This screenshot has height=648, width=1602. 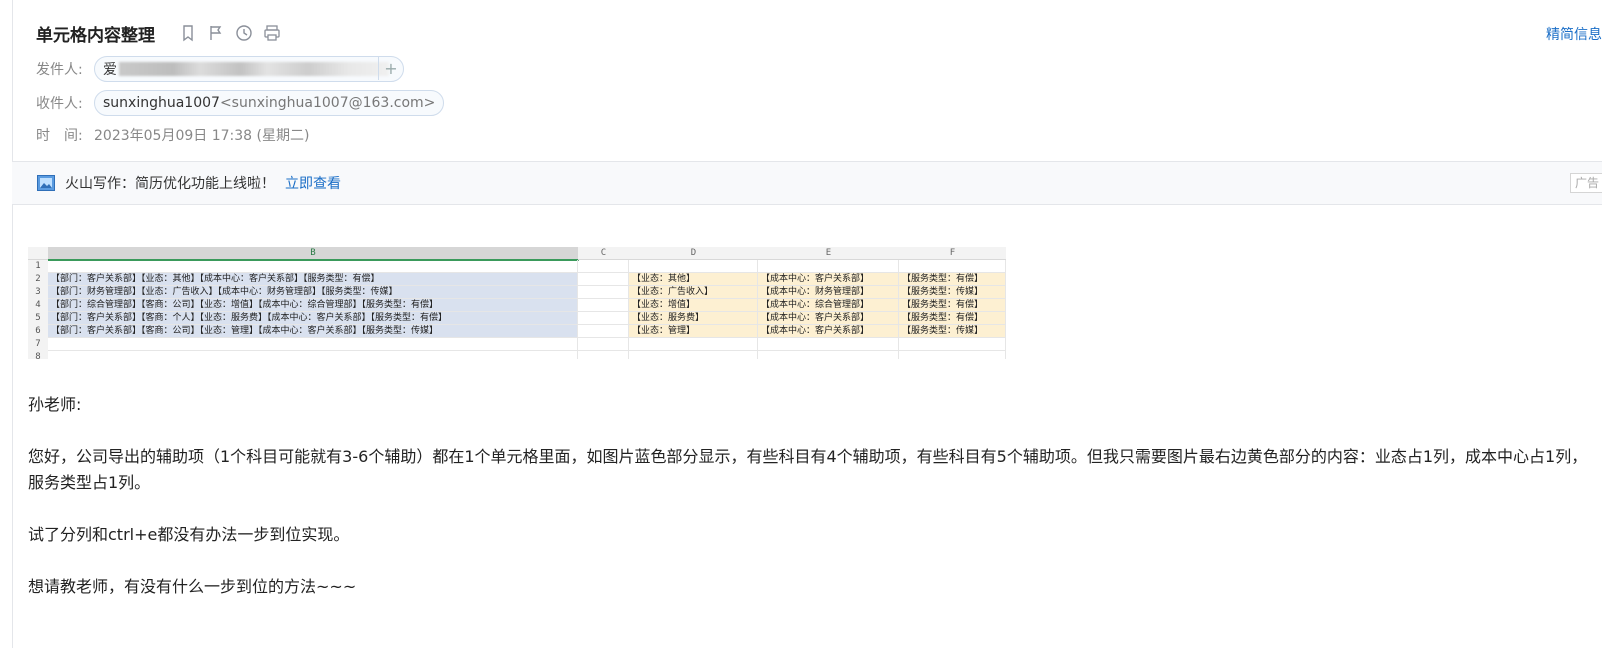 I want to click on sheet-cell: 【部门：财务管理部】【业态：广告收入】【成本中心：财务管理部】【服务类型：传媒】, so click(x=313, y=292).